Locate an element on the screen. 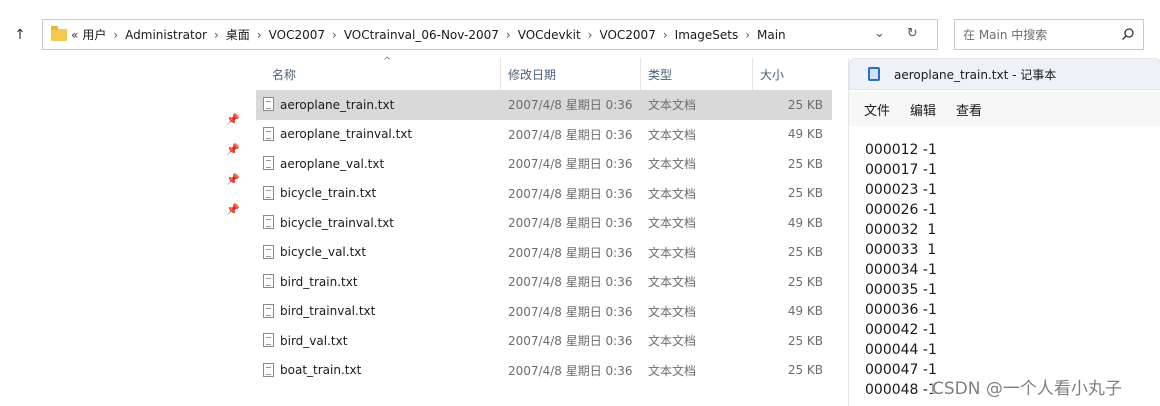 The image size is (1160, 406). file-name: bicycle_train.txt is located at coordinates (328, 193).